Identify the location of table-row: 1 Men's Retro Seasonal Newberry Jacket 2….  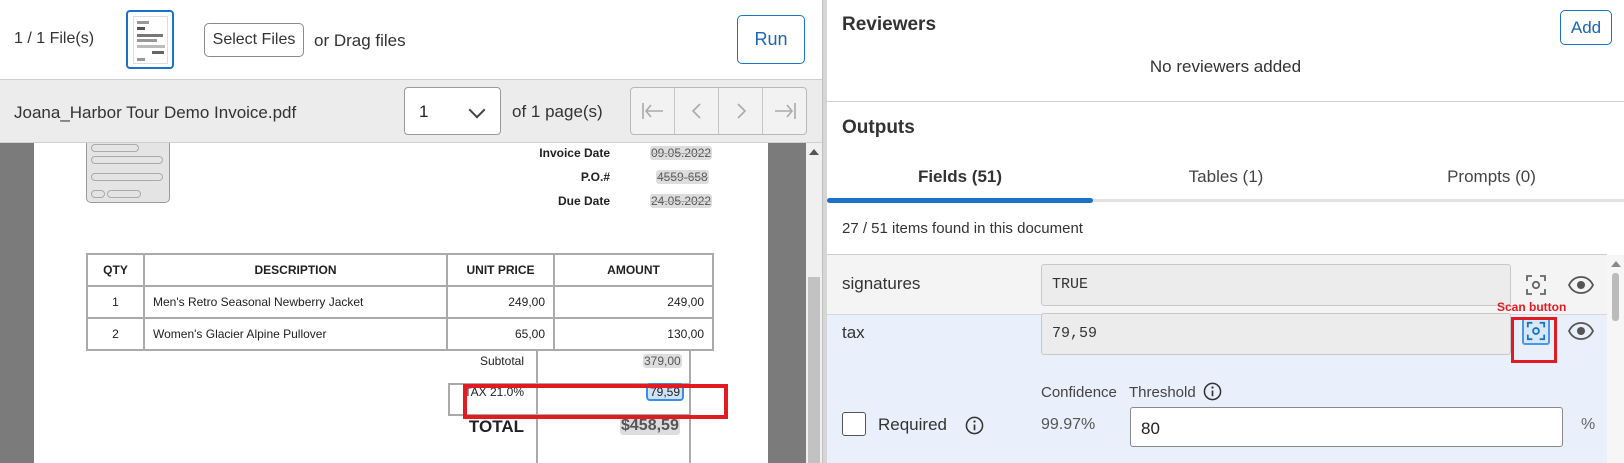
(400, 302).